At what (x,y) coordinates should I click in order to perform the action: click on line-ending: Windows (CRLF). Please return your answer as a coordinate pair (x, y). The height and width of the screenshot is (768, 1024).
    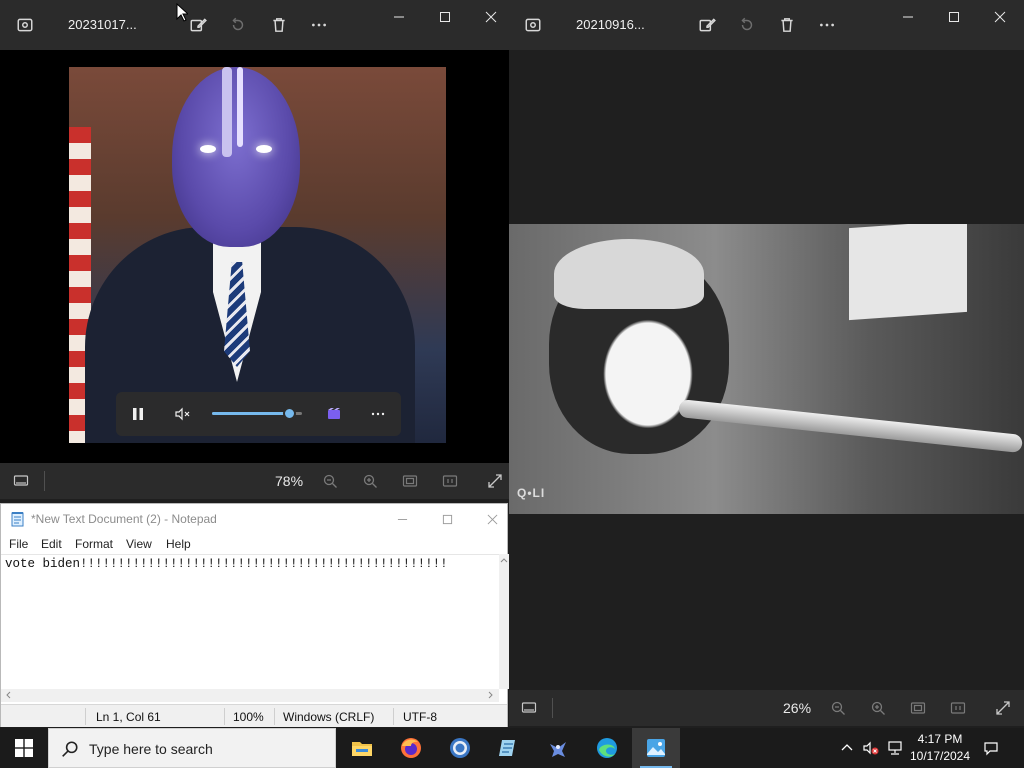
    Looking at the image, I should click on (329, 717).